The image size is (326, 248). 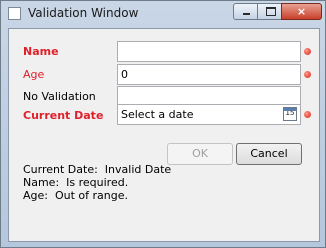 I want to click on name-label: Name, so click(x=41, y=51).